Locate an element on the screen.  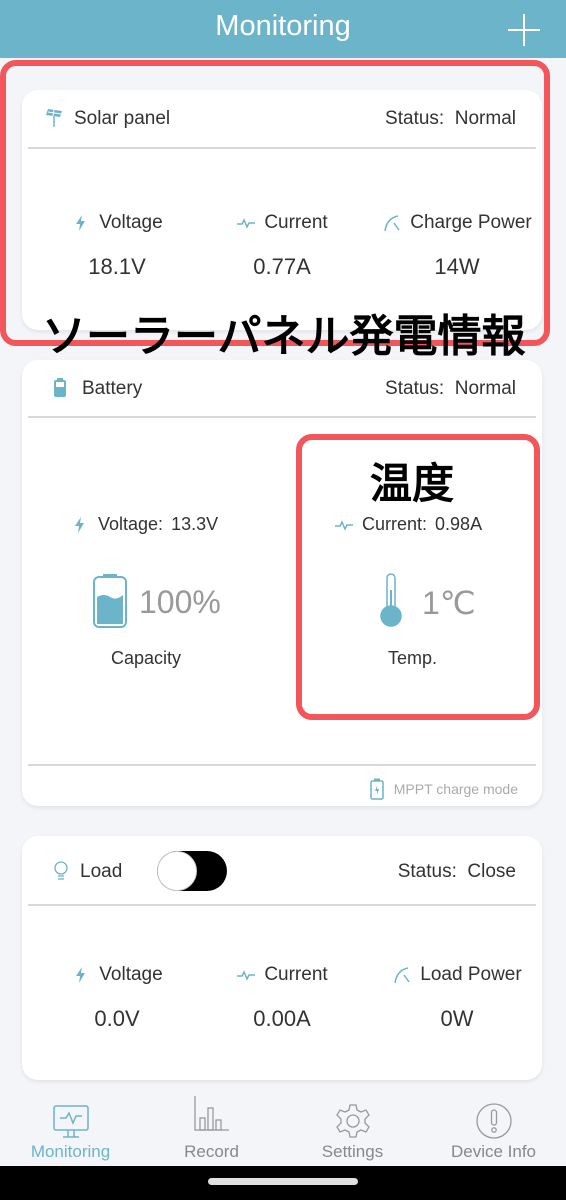
home-indicator is located at coordinates (283, 1181).